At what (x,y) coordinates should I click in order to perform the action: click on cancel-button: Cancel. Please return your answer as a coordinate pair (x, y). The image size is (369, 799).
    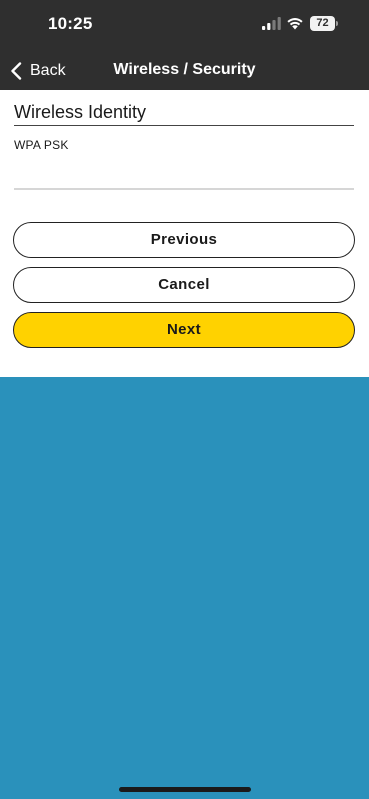
    Looking at the image, I should click on (184, 285).